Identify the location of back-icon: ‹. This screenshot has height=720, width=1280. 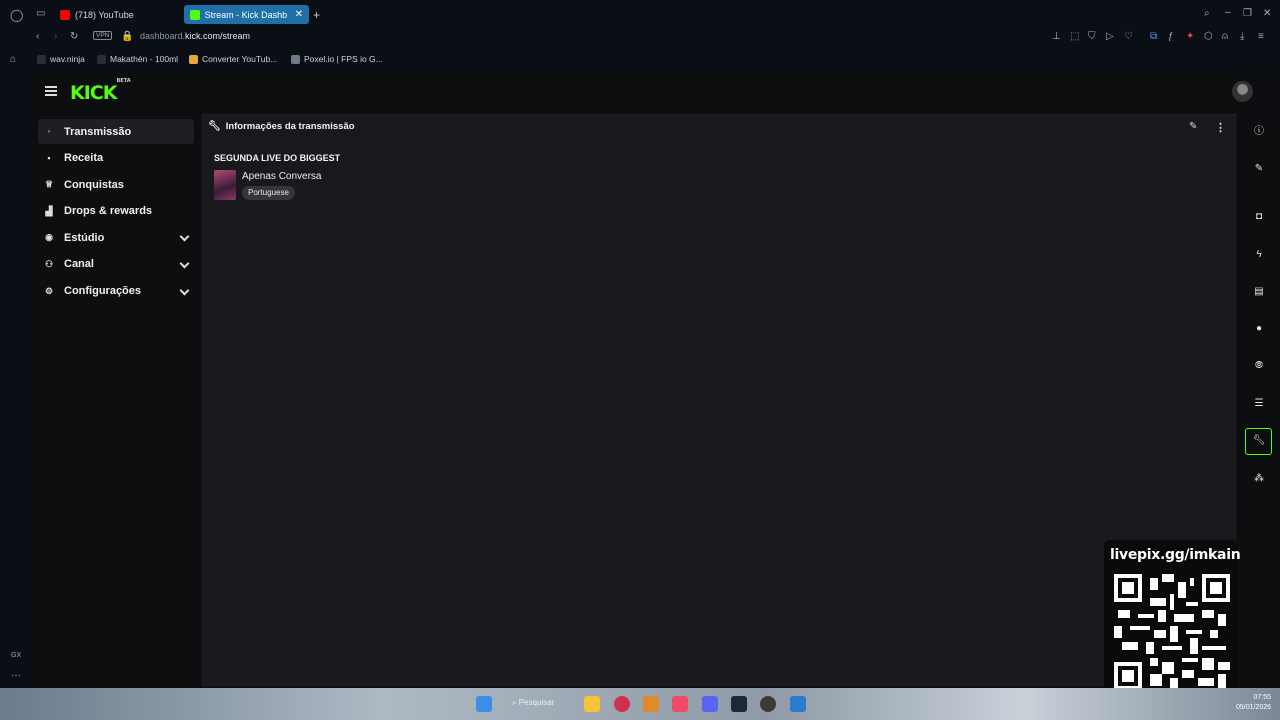
(37, 36).